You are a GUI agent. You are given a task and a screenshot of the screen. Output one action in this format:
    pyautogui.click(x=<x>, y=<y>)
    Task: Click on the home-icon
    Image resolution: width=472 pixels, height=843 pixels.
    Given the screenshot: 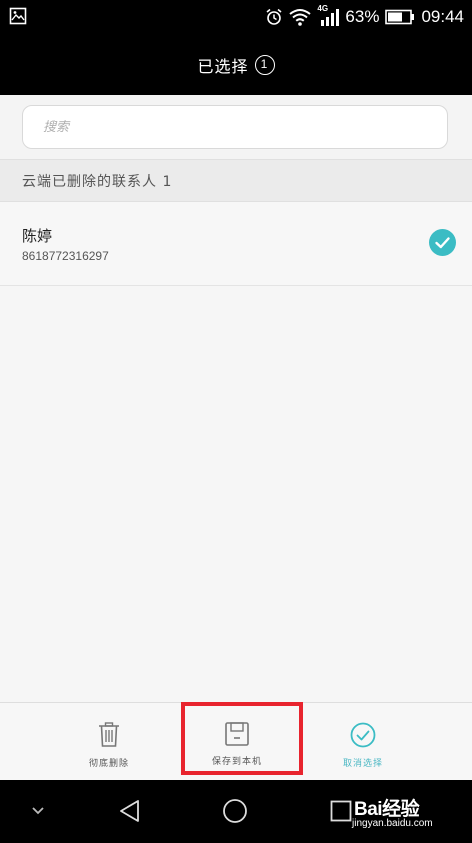 What is the action you would take?
    pyautogui.click(x=235, y=811)
    